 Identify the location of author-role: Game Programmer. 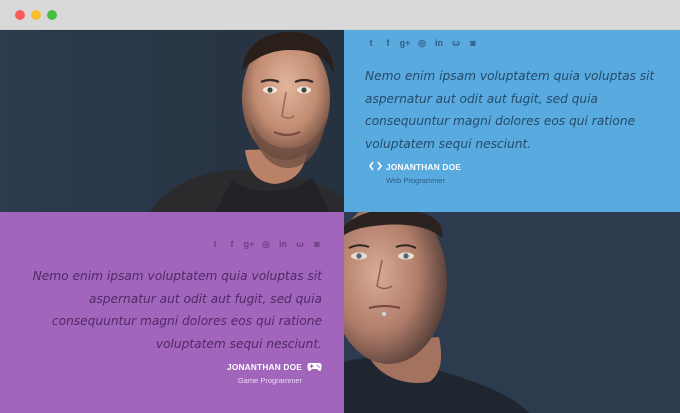
(269, 380).